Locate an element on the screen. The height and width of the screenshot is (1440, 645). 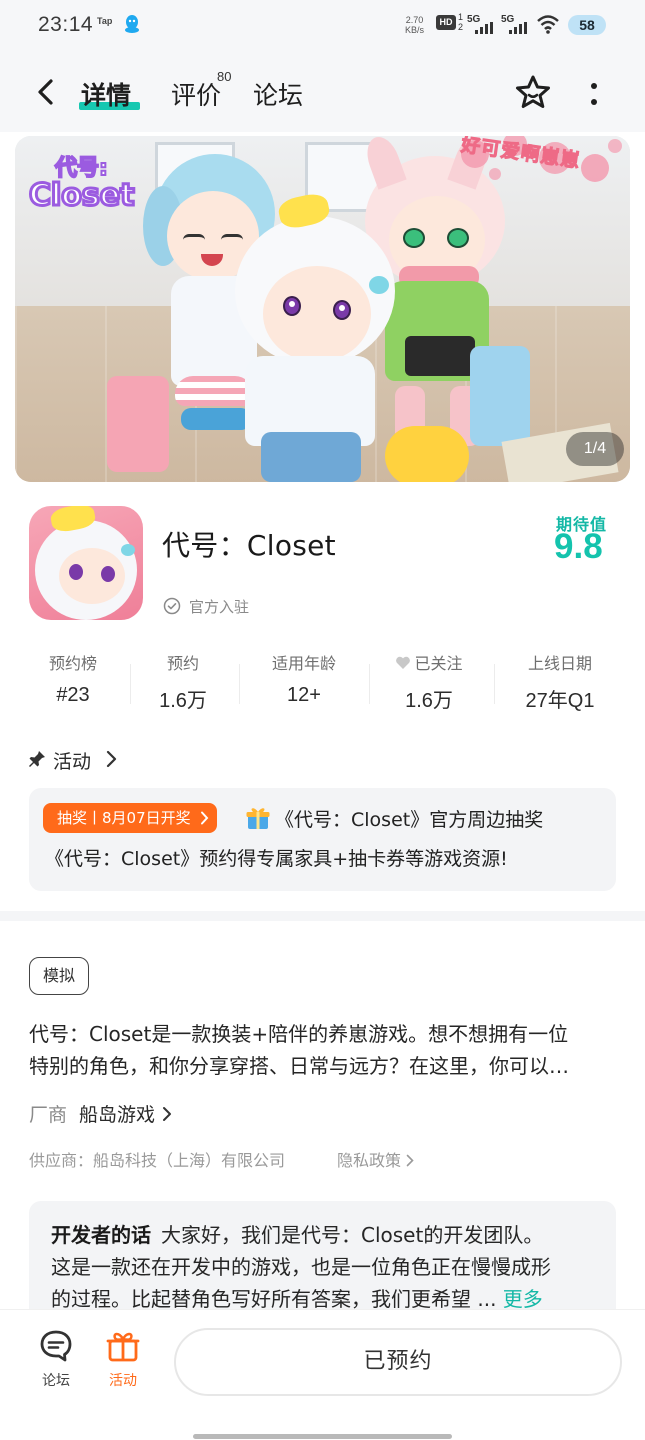
stat-label: 预约 is located at coordinates (182, 663).